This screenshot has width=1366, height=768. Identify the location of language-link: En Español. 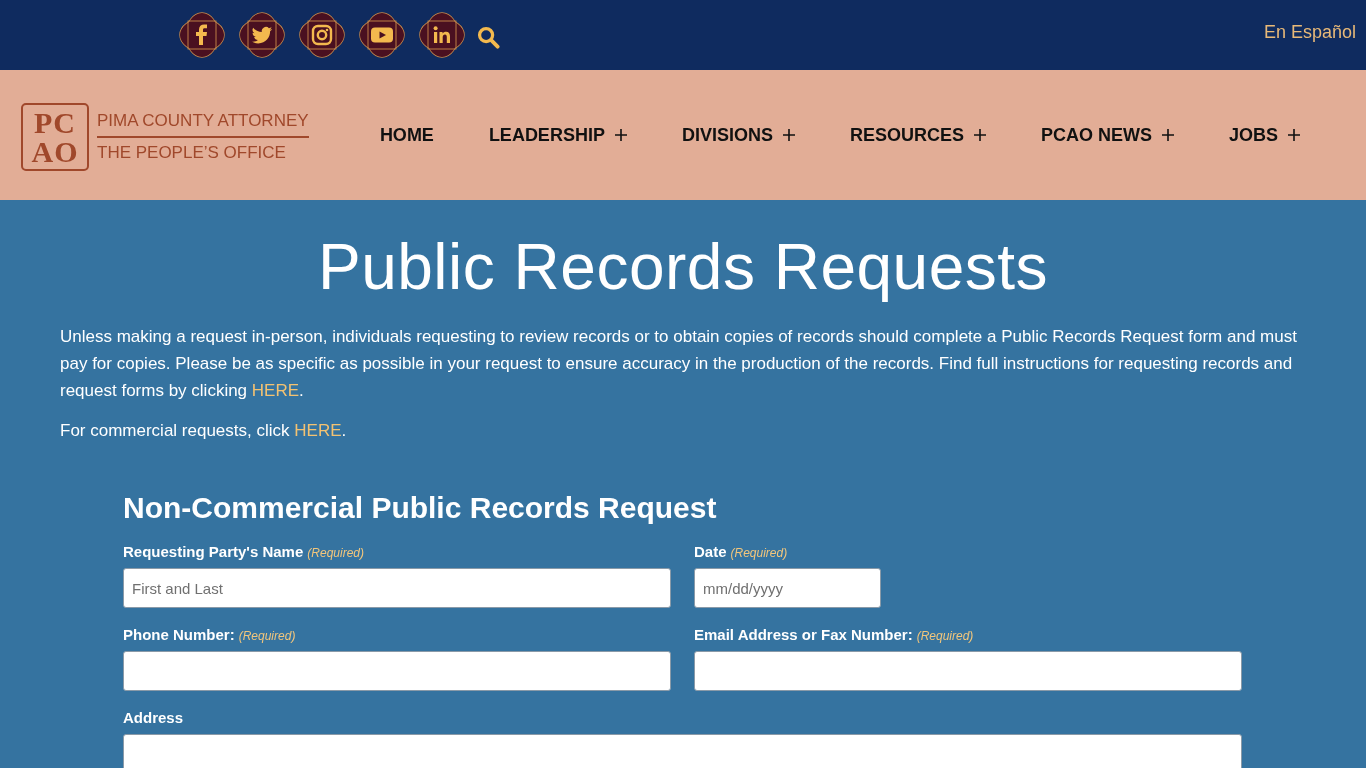
(1309, 32).